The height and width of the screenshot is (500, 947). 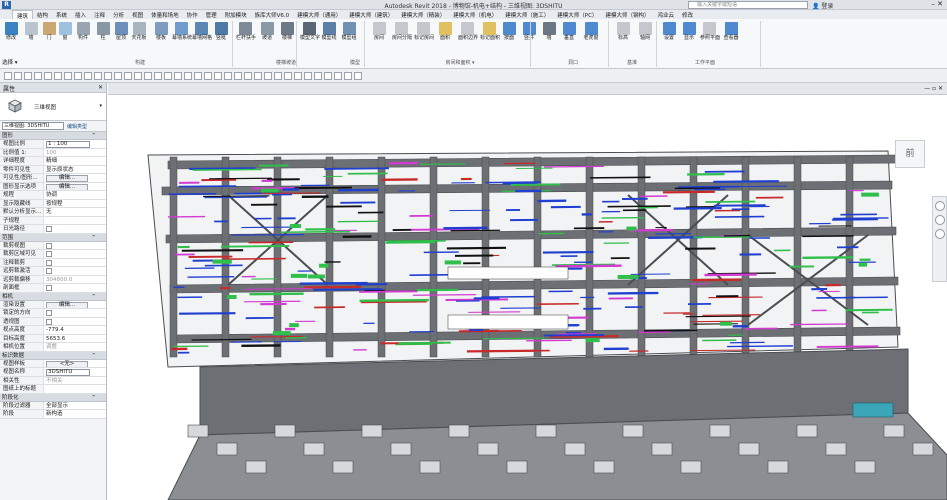 What do you see at coordinates (287, 31) in the screenshot?
I see `ribbon-button-14: 楼梯` at bounding box center [287, 31].